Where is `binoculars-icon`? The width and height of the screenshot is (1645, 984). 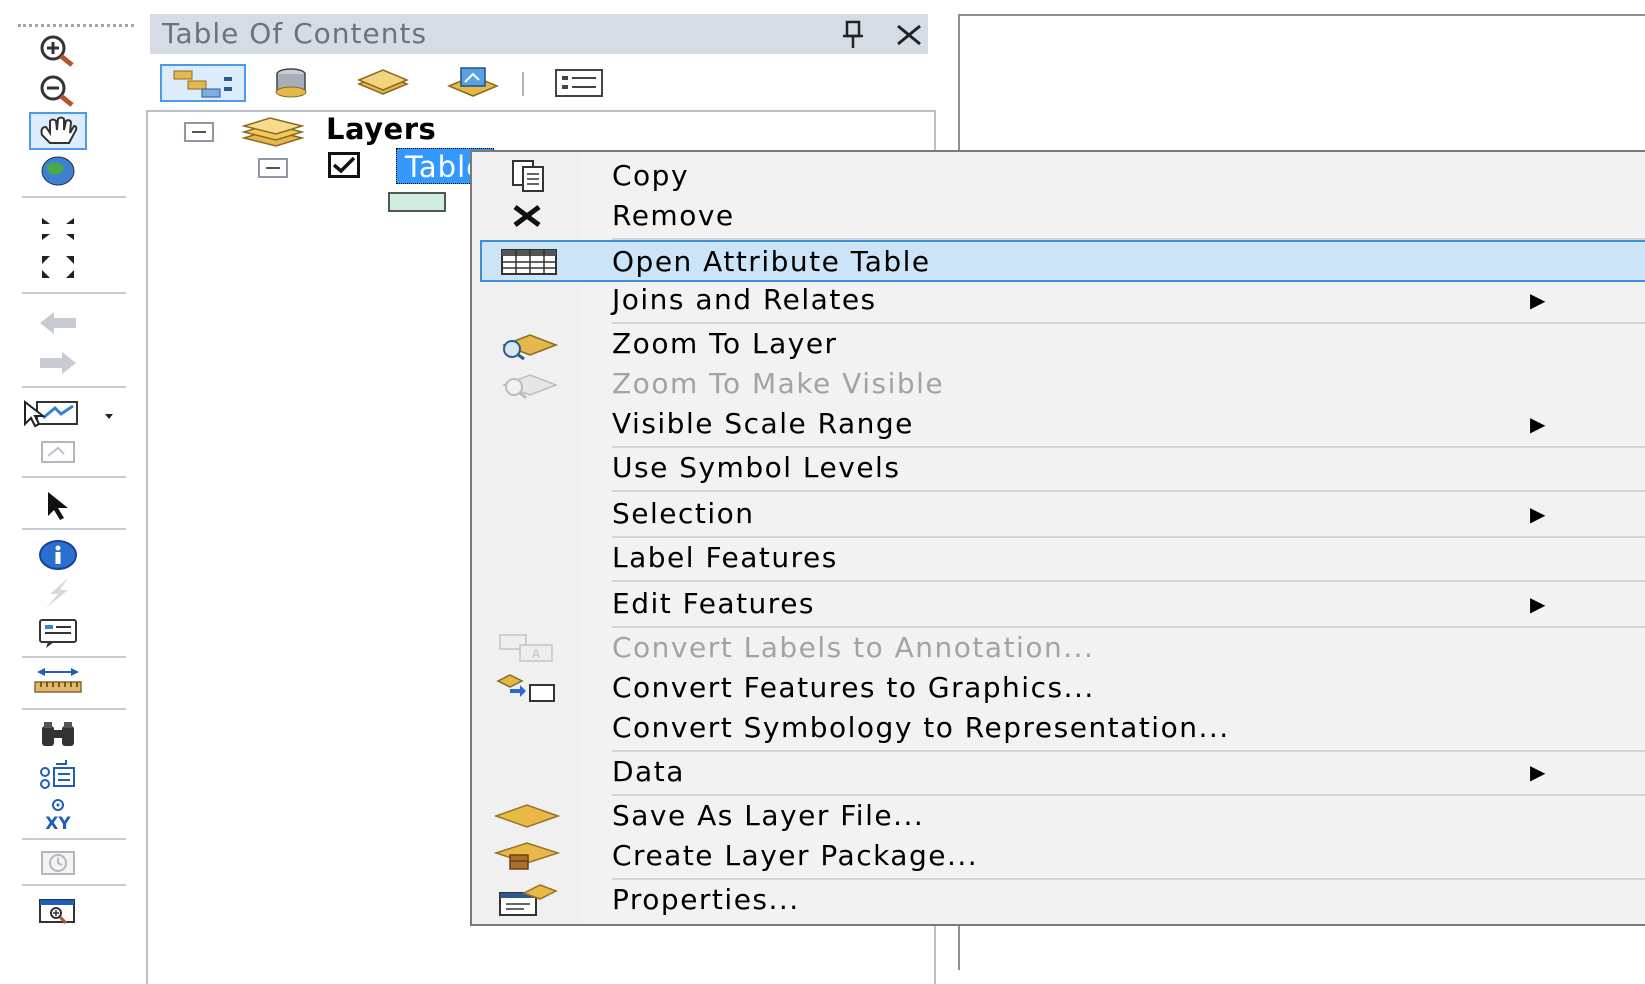
binoculars-icon is located at coordinates (58, 734).